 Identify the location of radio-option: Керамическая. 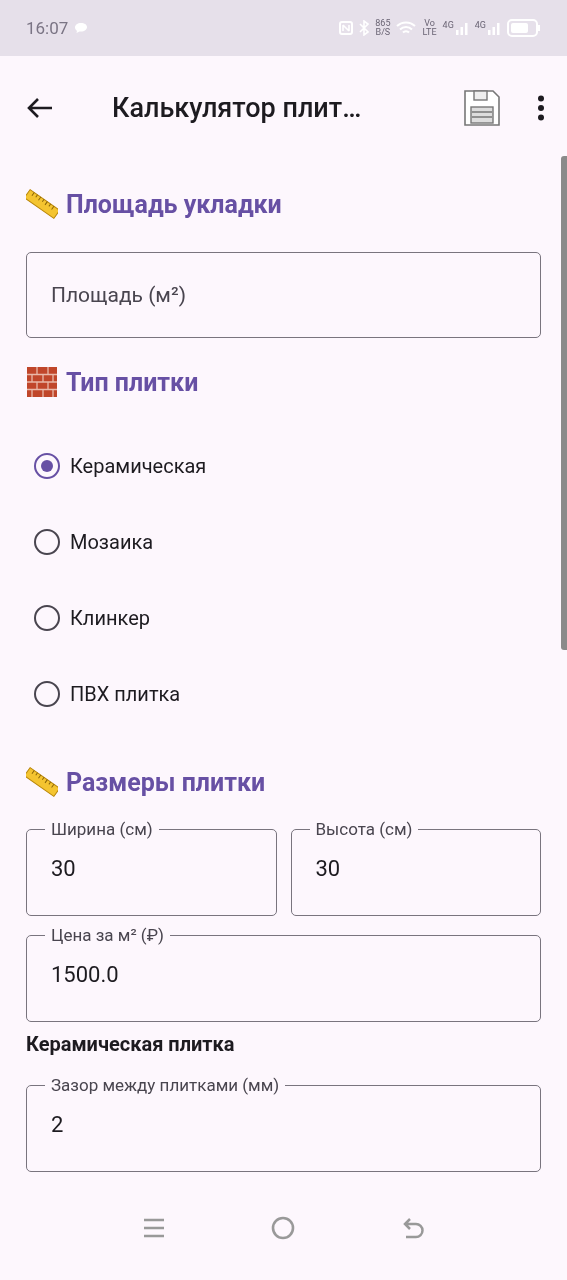
(283, 466).